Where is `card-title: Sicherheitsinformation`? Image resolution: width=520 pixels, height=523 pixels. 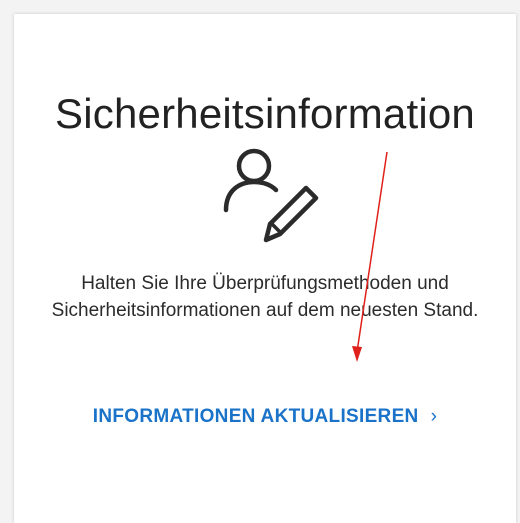 card-title: Sicherheitsinformation is located at coordinates (265, 113).